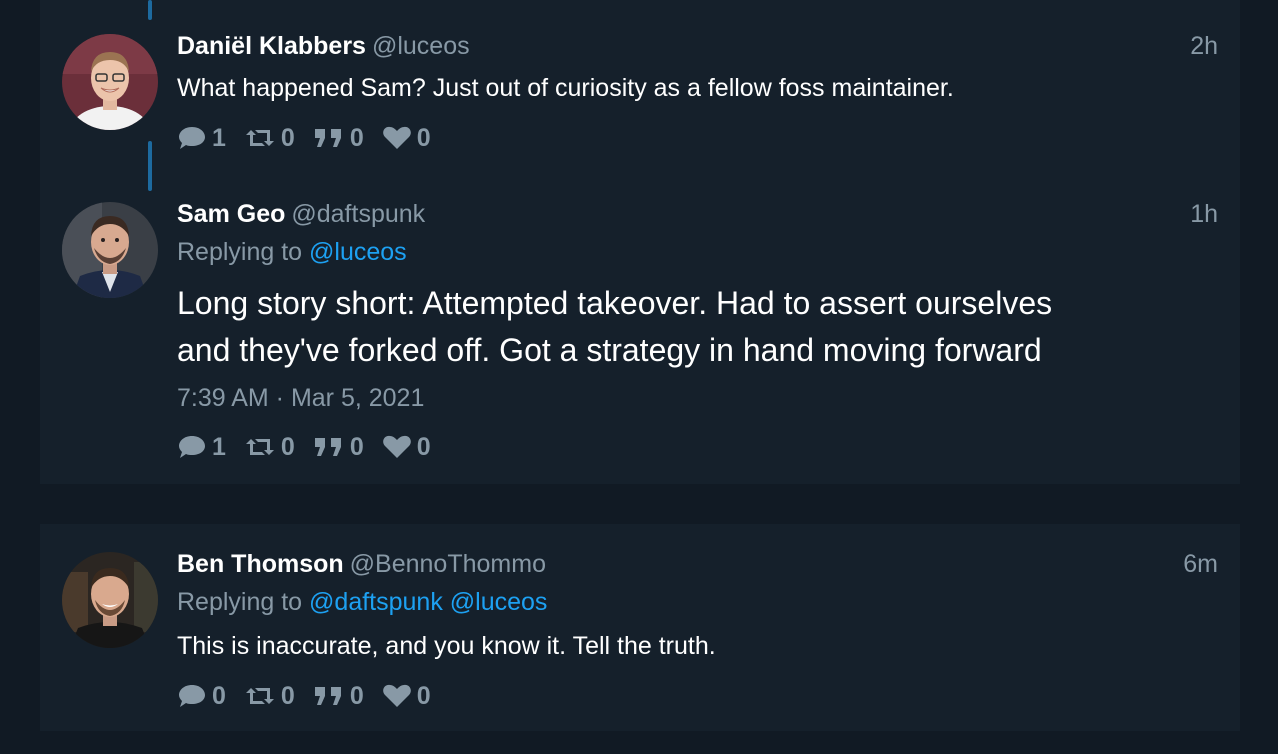 The image size is (1278, 754). Describe the element at coordinates (271, 46) in the screenshot. I see `display-name: Daniël Klabbers` at that location.